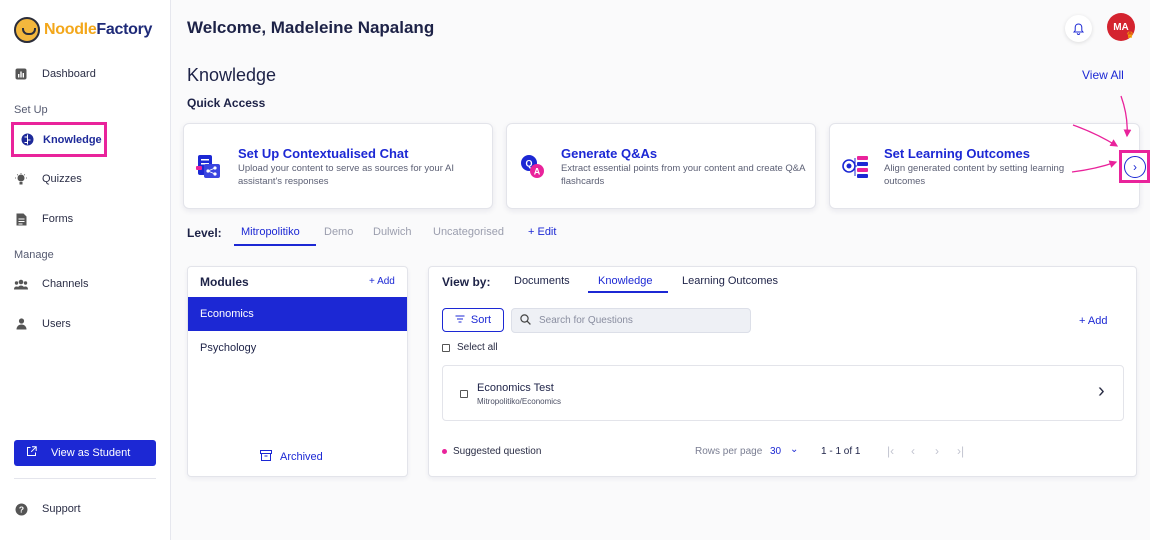 This screenshot has height=540, width=1150. I want to click on table-row: Economics Test Mitropolitiko/Economics ›, so click(783, 393).